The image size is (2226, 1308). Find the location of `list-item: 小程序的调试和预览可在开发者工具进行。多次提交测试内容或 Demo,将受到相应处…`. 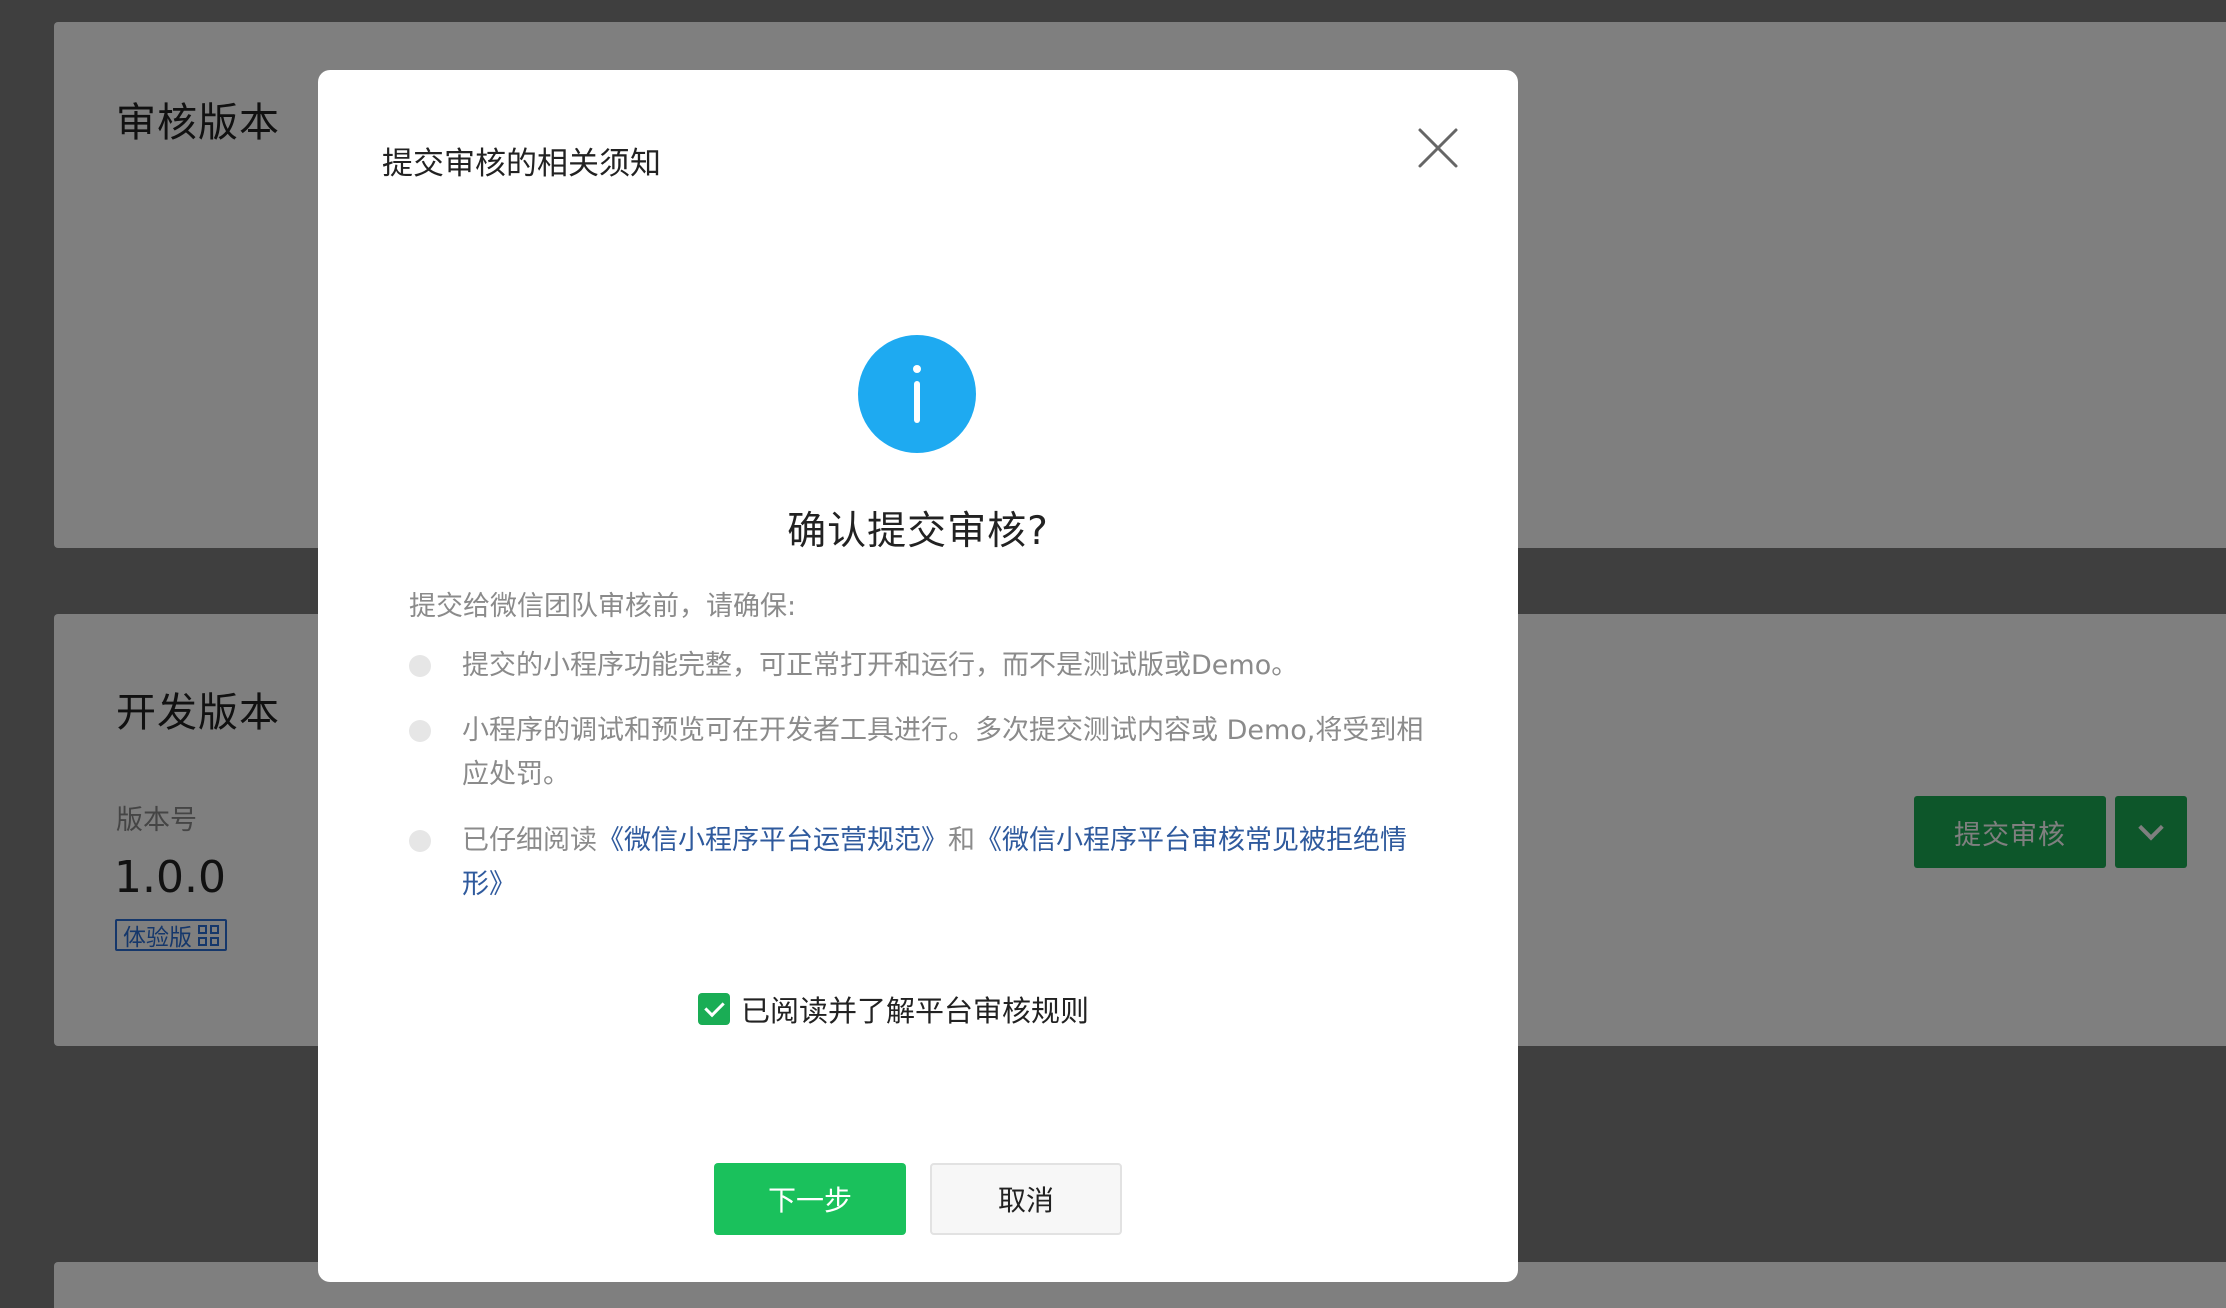

list-item: 小程序的调试和预览可在开发者工具进行。多次提交测试内容或 Demo,将受到相应处… is located at coordinates (924, 753).